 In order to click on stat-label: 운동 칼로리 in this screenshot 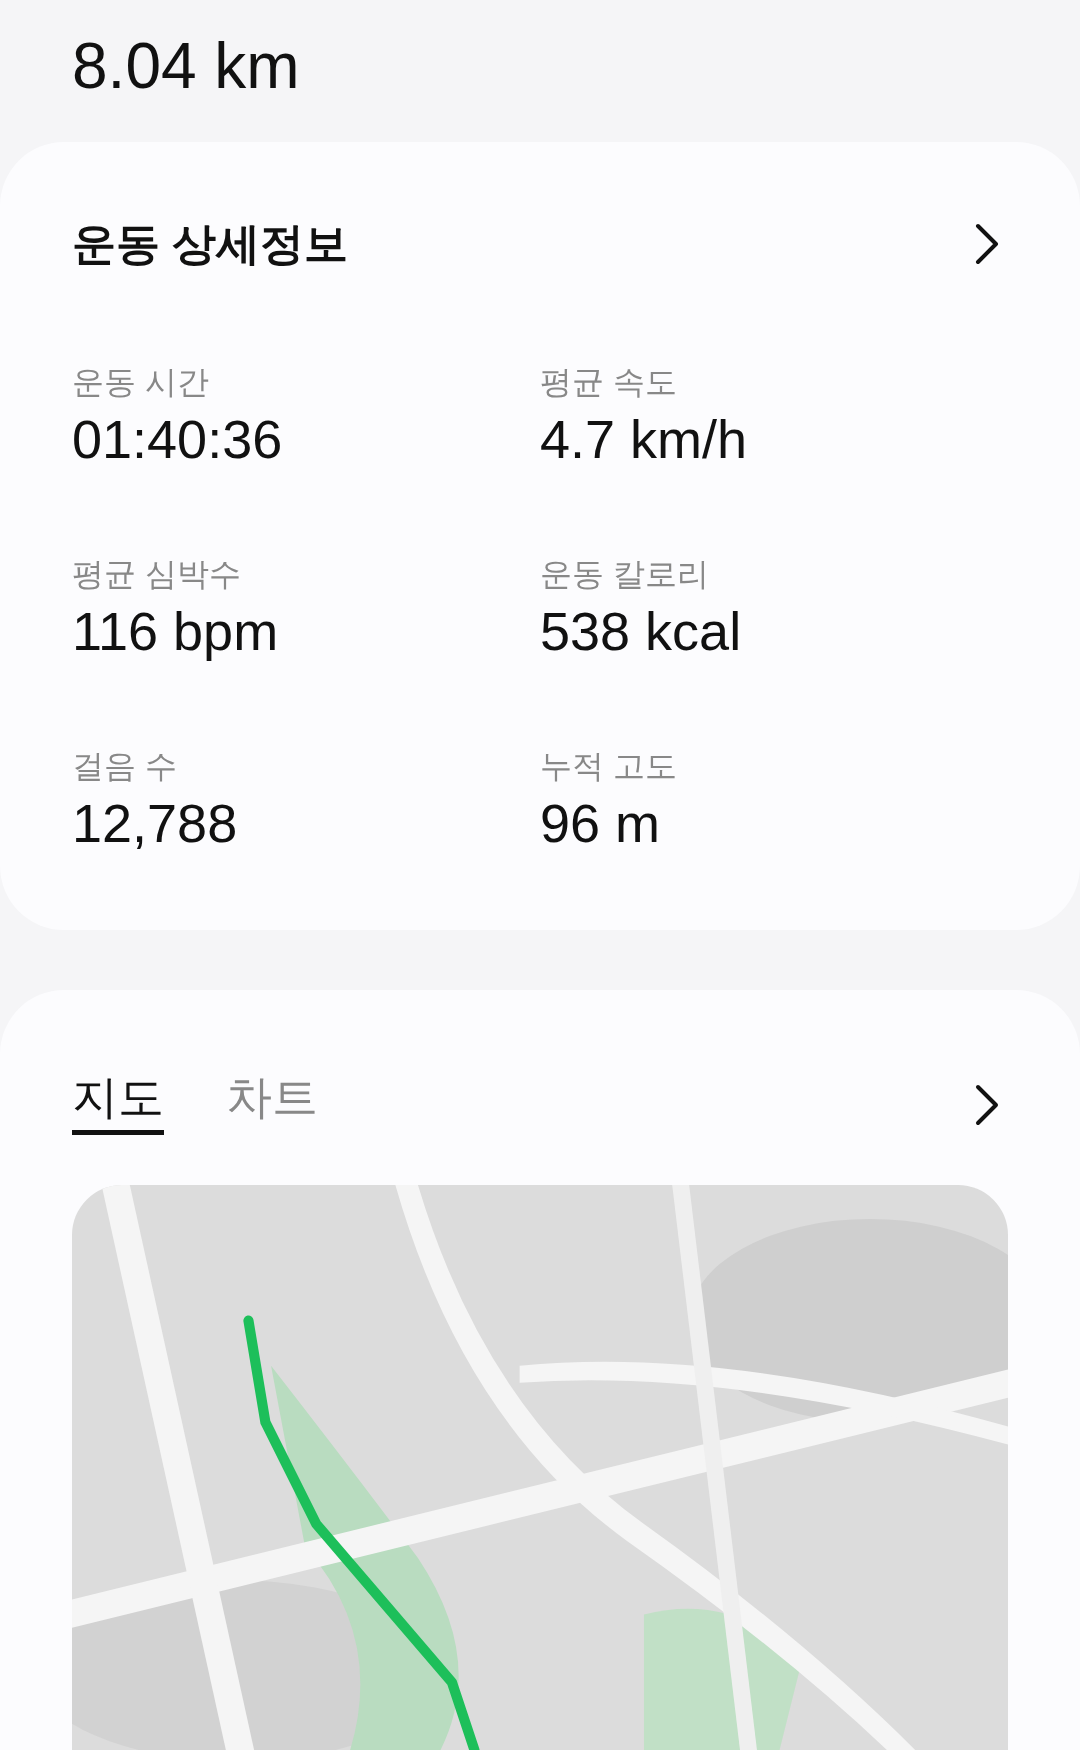, I will do `click(625, 574)`.